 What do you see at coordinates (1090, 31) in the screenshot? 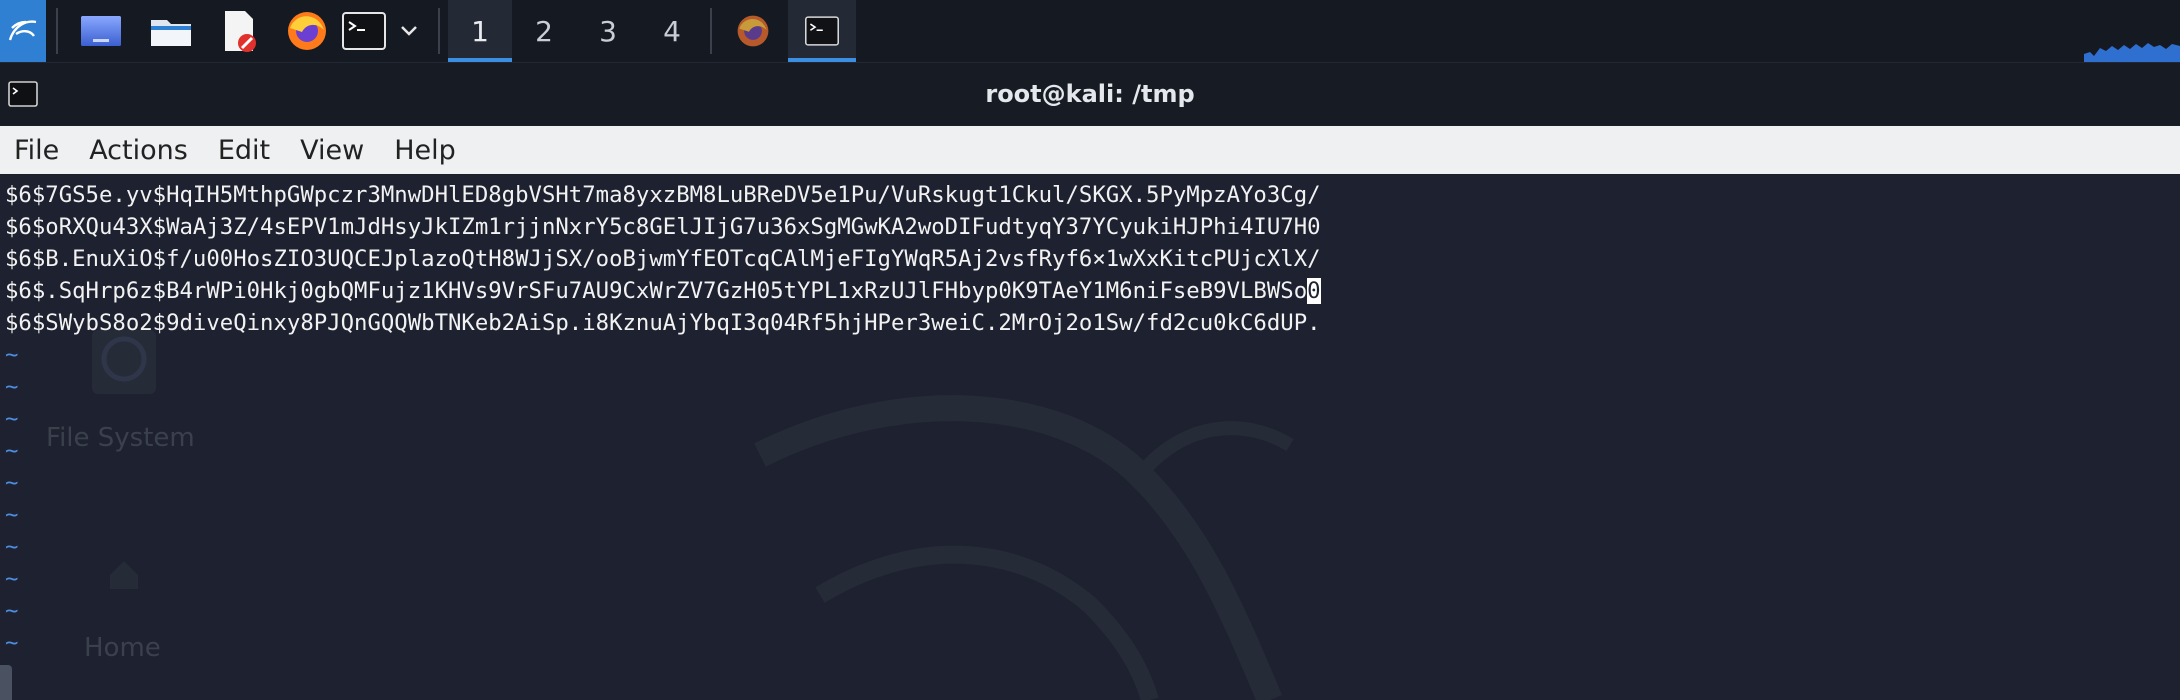
I see `top-panel: 1 2 3 4` at bounding box center [1090, 31].